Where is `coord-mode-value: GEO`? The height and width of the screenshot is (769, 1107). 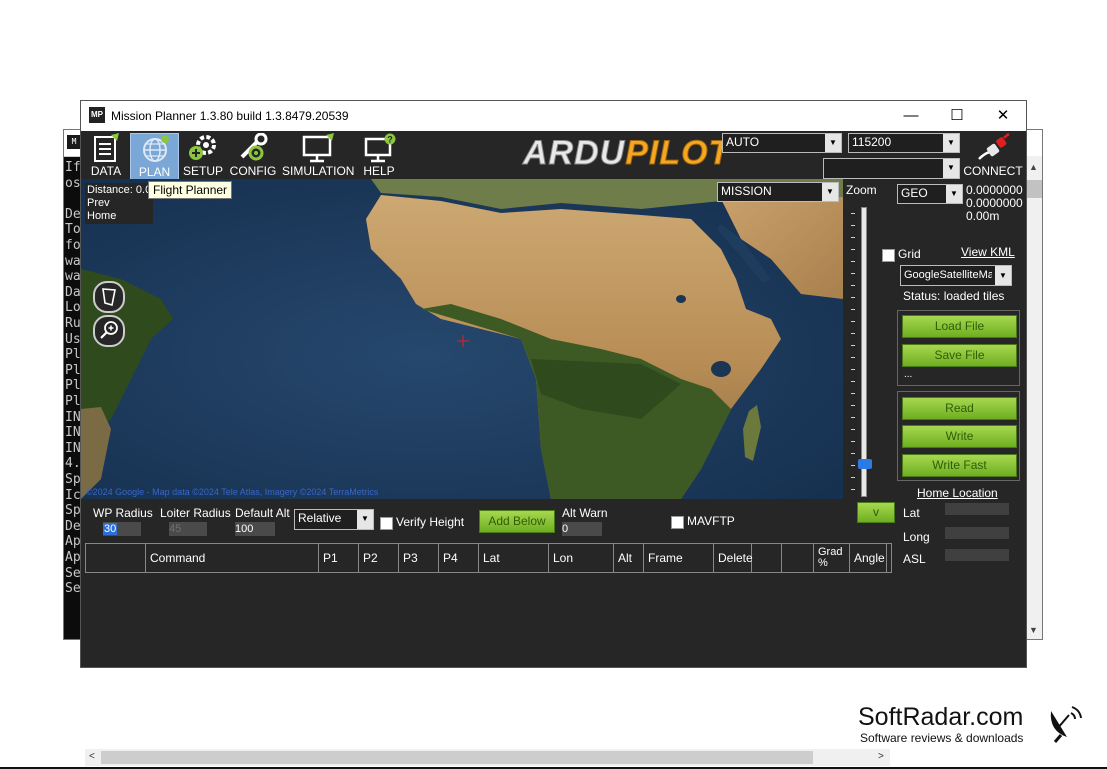 coord-mode-value: GEO is located at coordinates (914, 193).